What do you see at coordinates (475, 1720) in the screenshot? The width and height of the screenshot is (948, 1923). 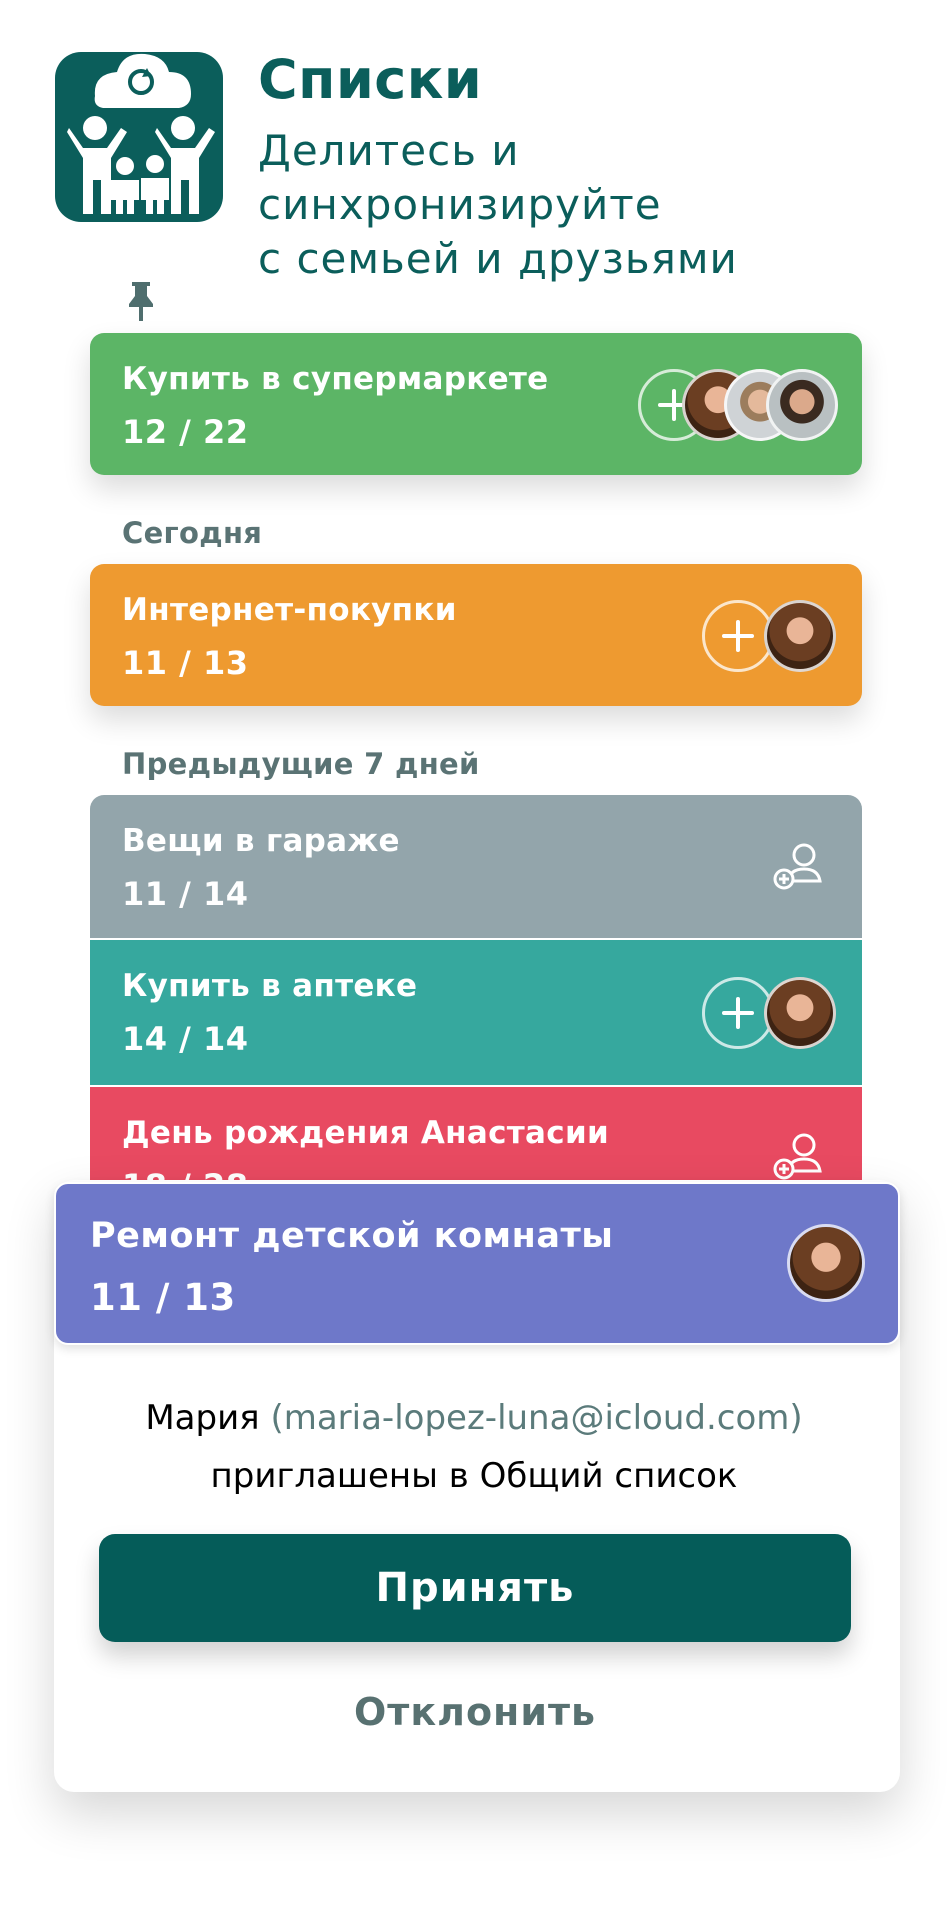 I see `decline-button: Отклонить` at bounding box center [475, 1720].